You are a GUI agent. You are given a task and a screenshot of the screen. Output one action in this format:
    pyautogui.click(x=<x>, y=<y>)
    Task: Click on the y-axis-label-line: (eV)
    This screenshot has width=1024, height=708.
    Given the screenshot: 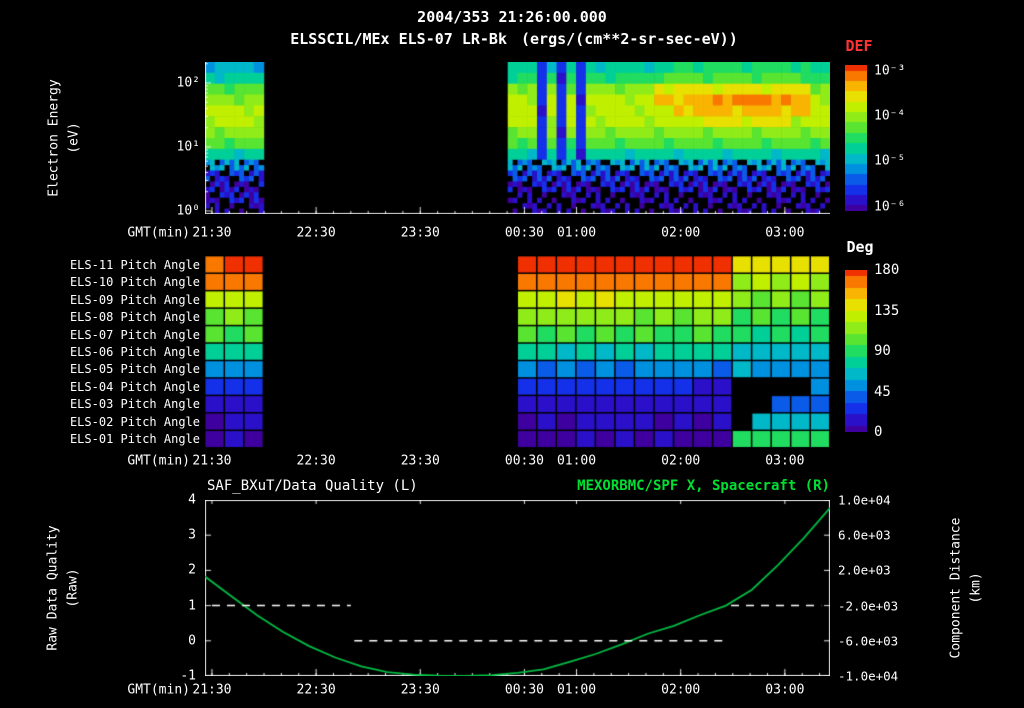 What is the action you would take?
    pyautogui.click(x=73, y=138)
    